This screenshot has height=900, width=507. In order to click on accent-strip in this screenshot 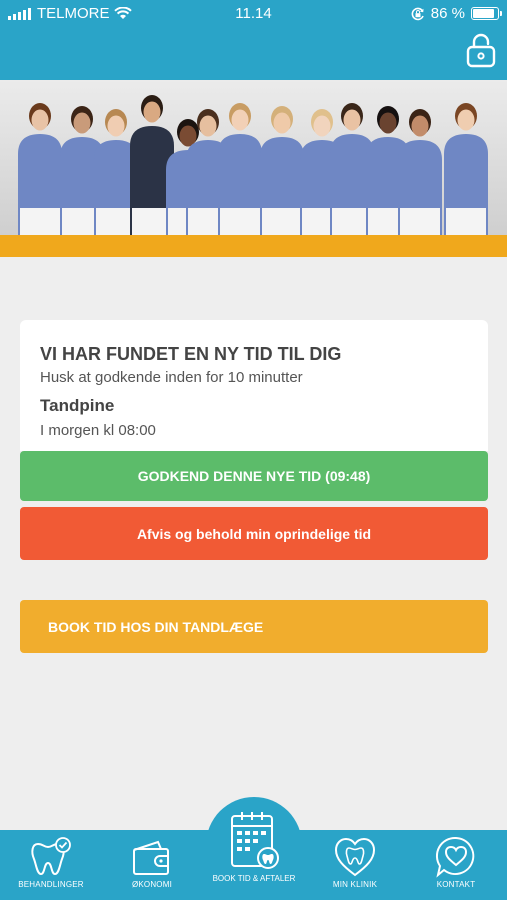, I will do `click(253, 246)`.